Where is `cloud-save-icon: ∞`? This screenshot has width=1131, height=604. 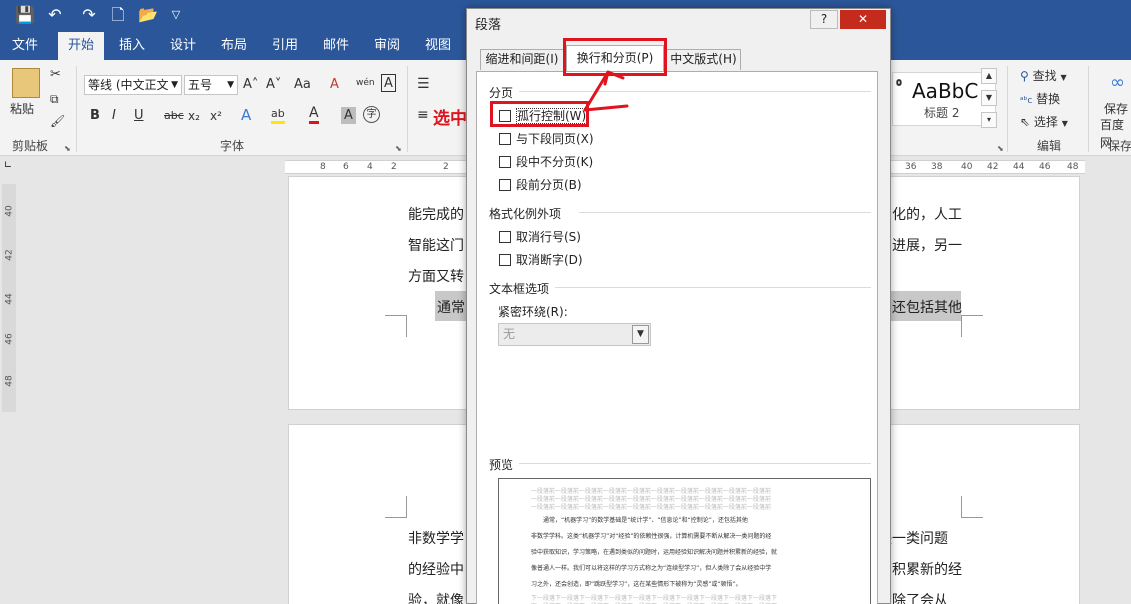
cloud-save-icon: ∞ is located at coordinates (1117, 83).